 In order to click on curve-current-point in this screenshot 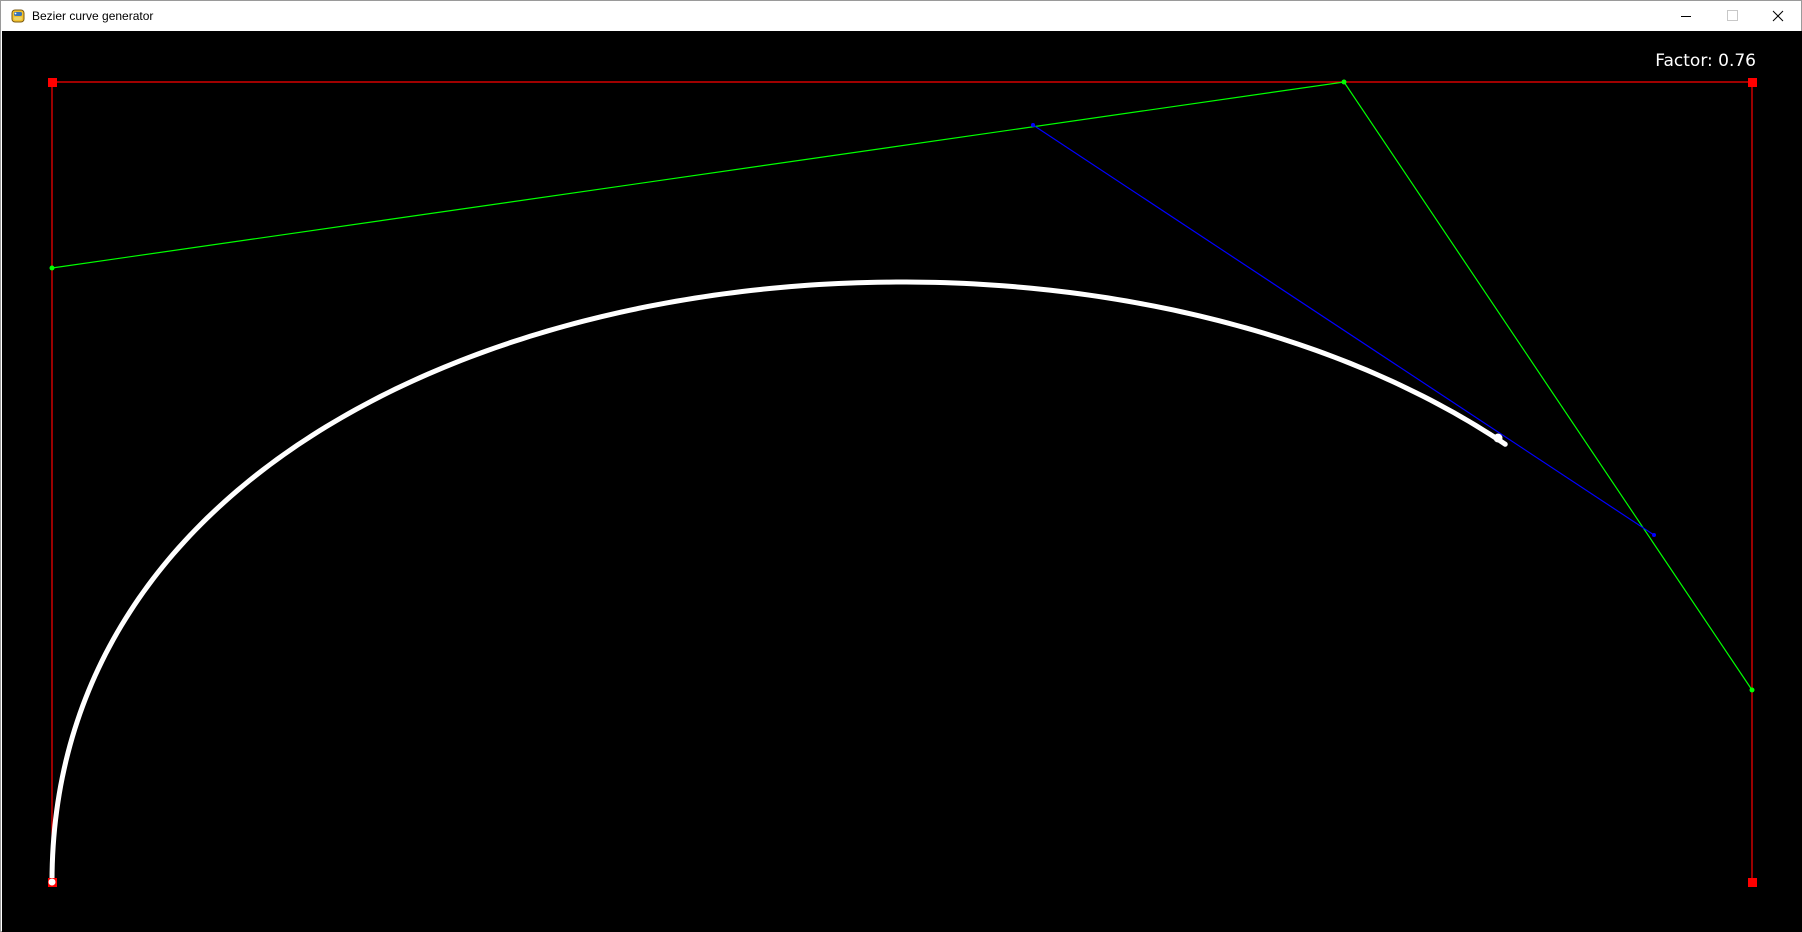, I will do `click(1498, 438)`.